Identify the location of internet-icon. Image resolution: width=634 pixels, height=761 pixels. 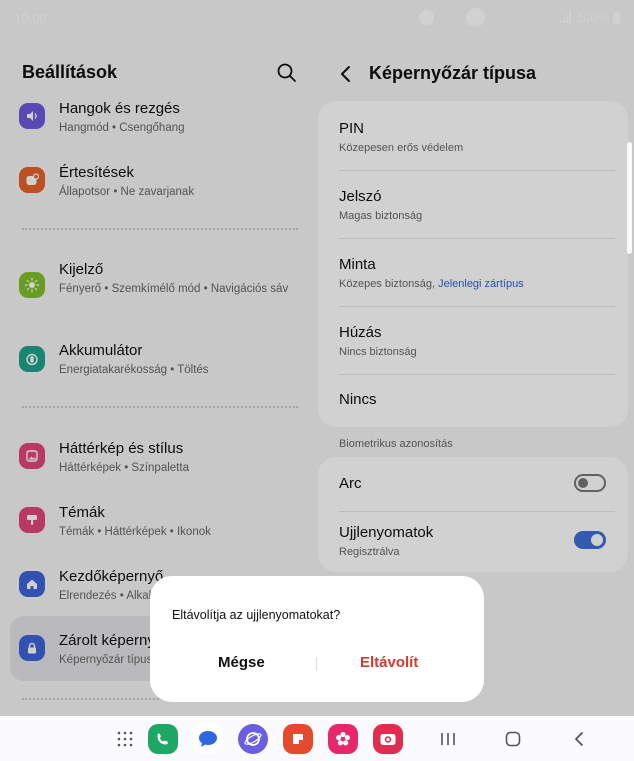
(253, 739).